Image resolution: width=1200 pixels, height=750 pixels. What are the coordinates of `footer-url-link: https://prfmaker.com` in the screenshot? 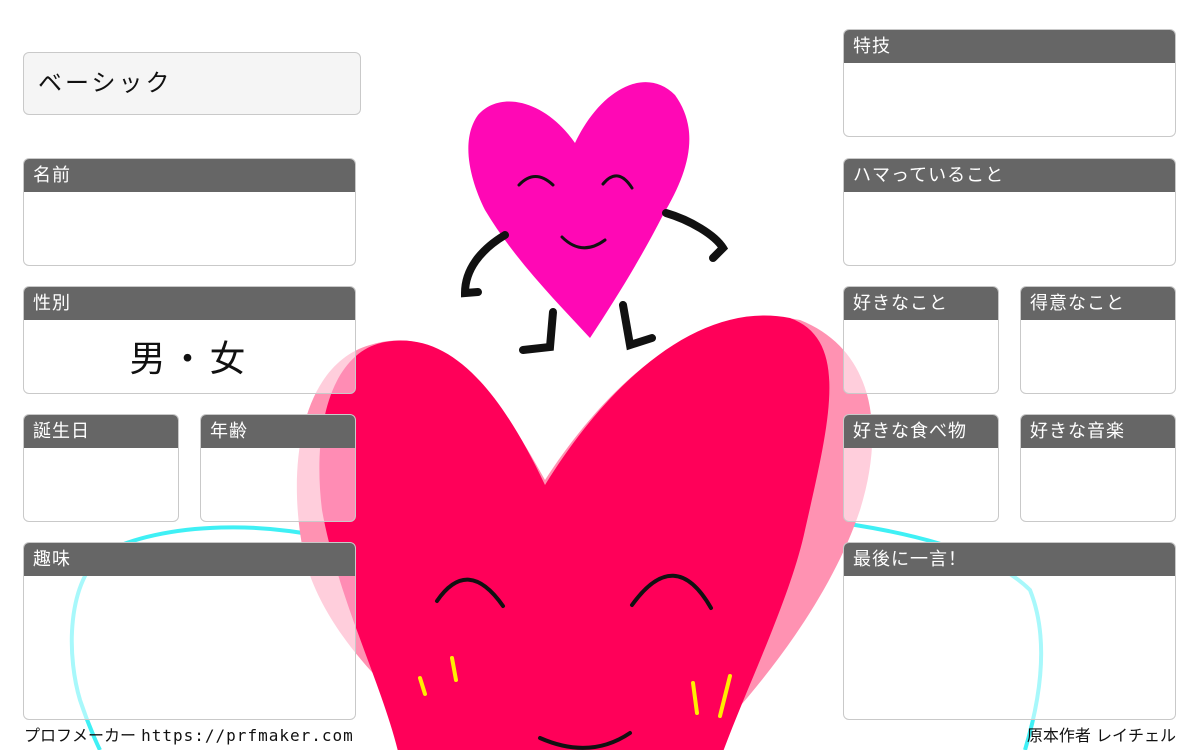 It's located at (247, 735).